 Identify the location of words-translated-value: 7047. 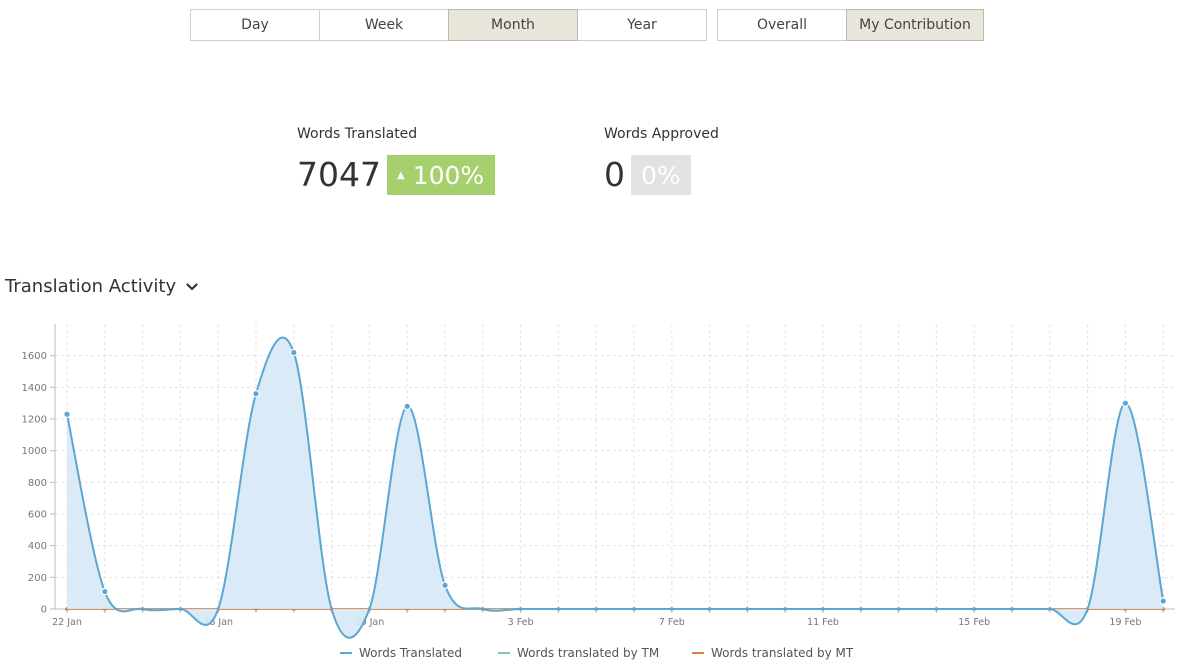
(339, 174).